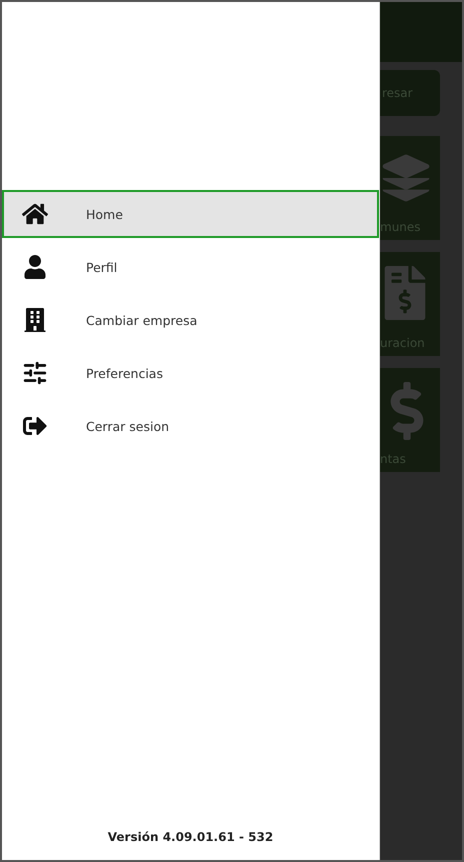 Image resolution: width=464 pixels, height=862 pixels. What do you see at coordinates (35, 373) in the screenshot?
I see `sliders-icon` at bounding box center [35, 373].